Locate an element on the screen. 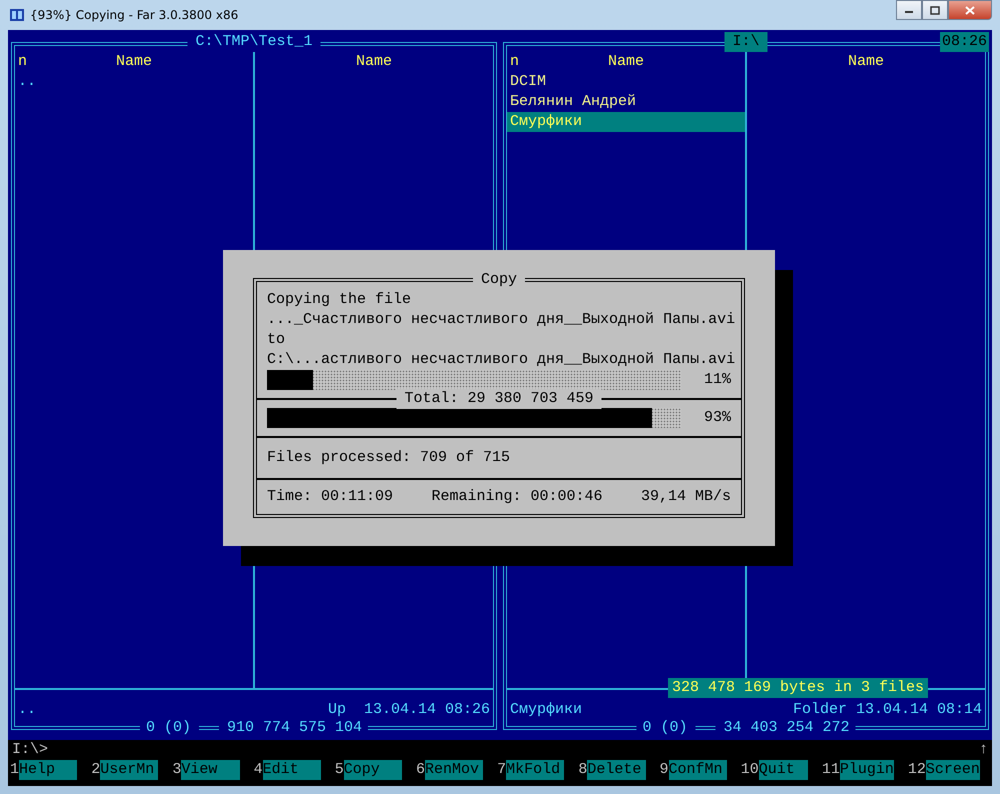 The height and width of the screenshot is (794, 1000). function-key-button: UserMn is located at coordinates (129, 770).